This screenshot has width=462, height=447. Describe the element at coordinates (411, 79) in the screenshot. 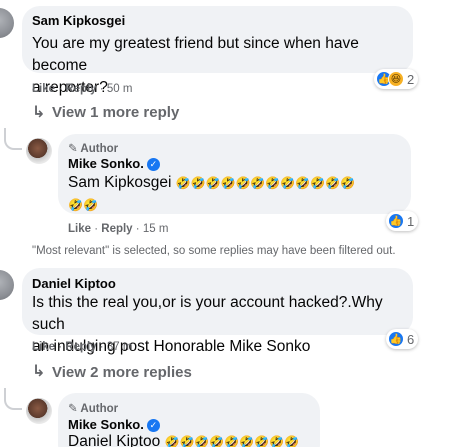

I see `reaction-count: 2` at that location.